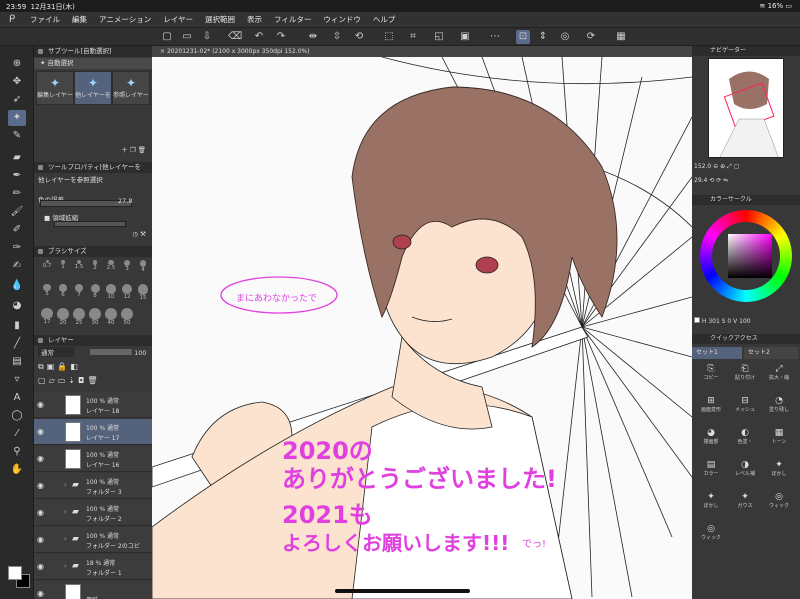 The image size is (800, 599). Describe the element at coordinates (718, 180) in the screenshot. I see `rotate-right-icon: ⟳` at that location.